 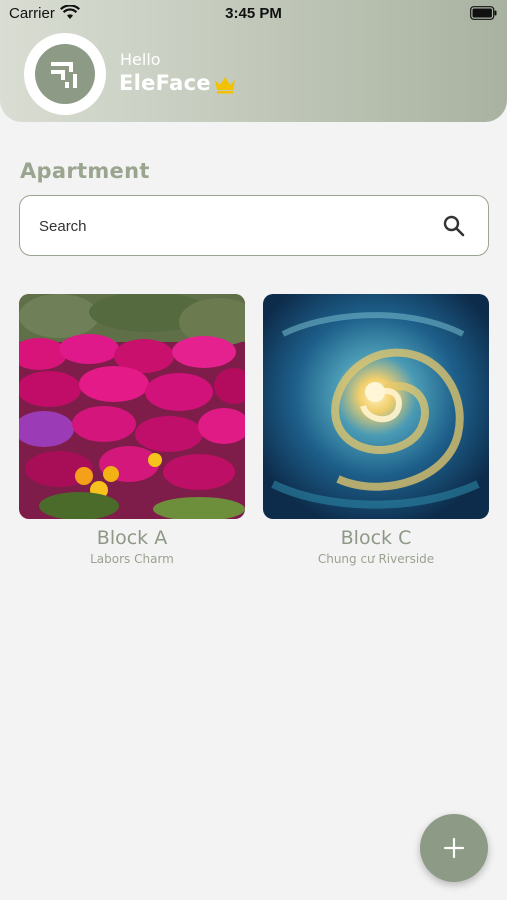 I want to click on status-bar: Carrier 3:45 PM, so click(x=253, y=14).